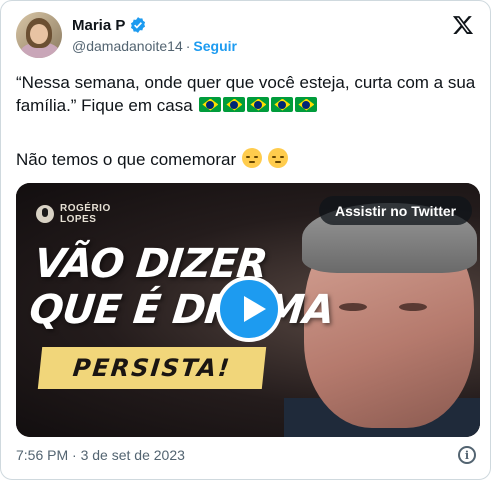 This screenshot has height=480, width=491. I want to click on tweet-text-2: Não temos o que comemorar, so click(152, 159).